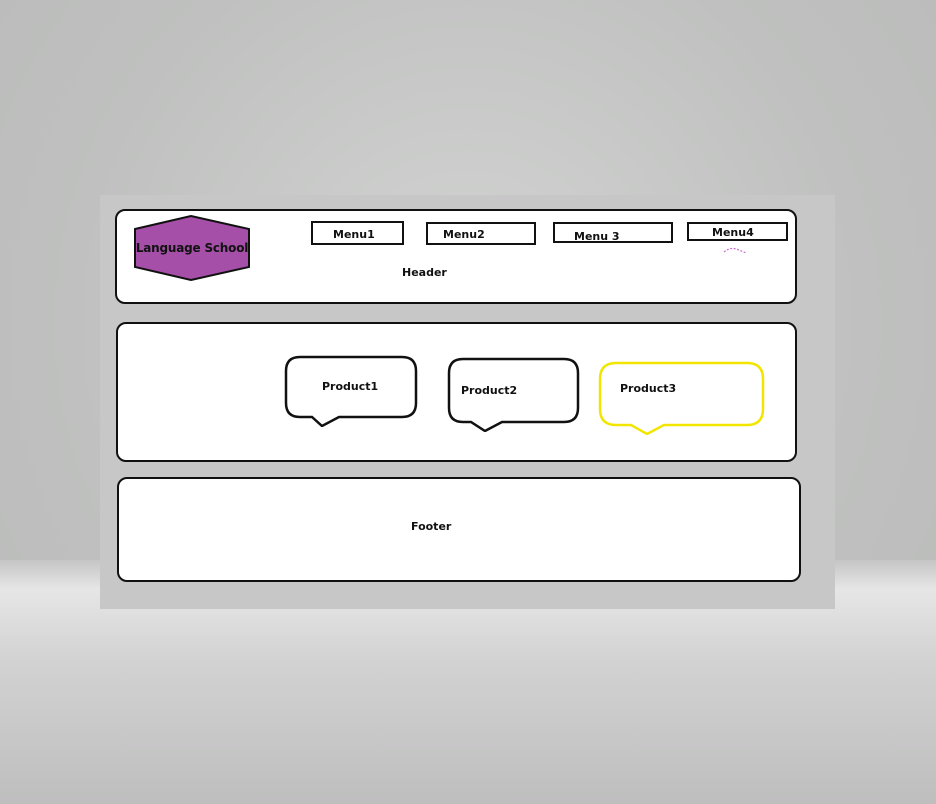 The image size is (936, 804). Describe the element at coordinates (350, 386) in the screenshot. I see `product-label-1: Product1` at that location.